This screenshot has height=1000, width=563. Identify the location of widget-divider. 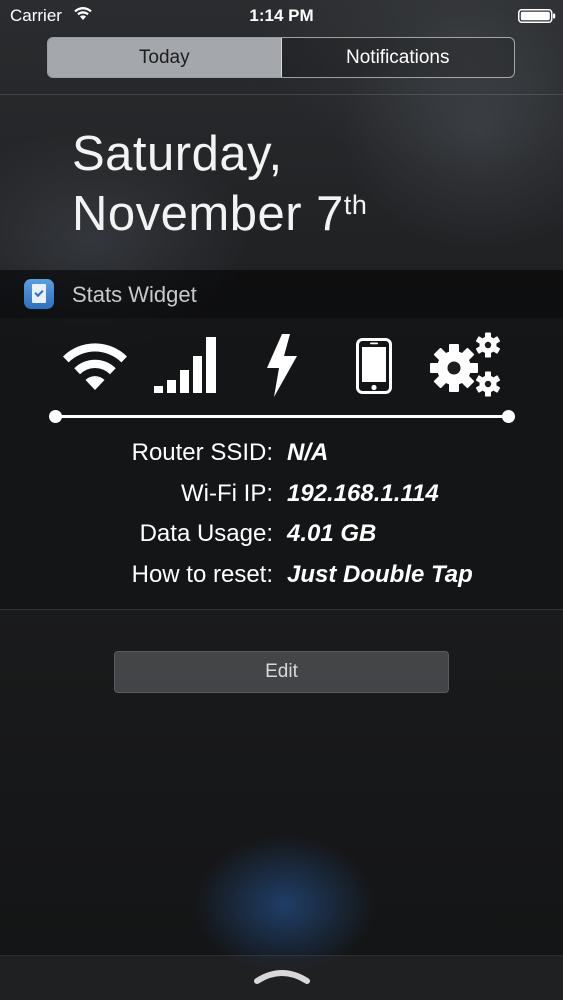
(281, 609).